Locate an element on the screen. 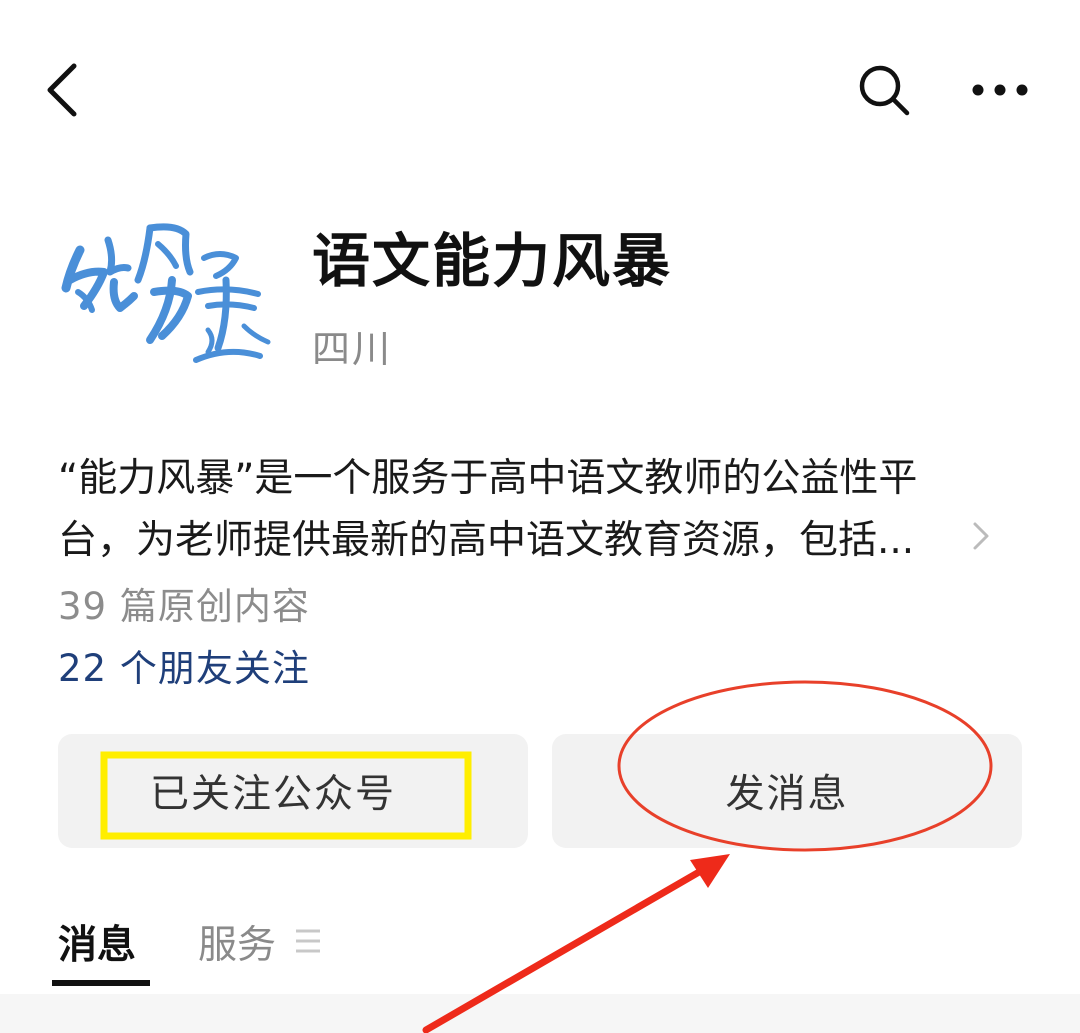 This screenshot has height=1033, width=1080. ellipsis-icon is located at coordinates (1000, 90).